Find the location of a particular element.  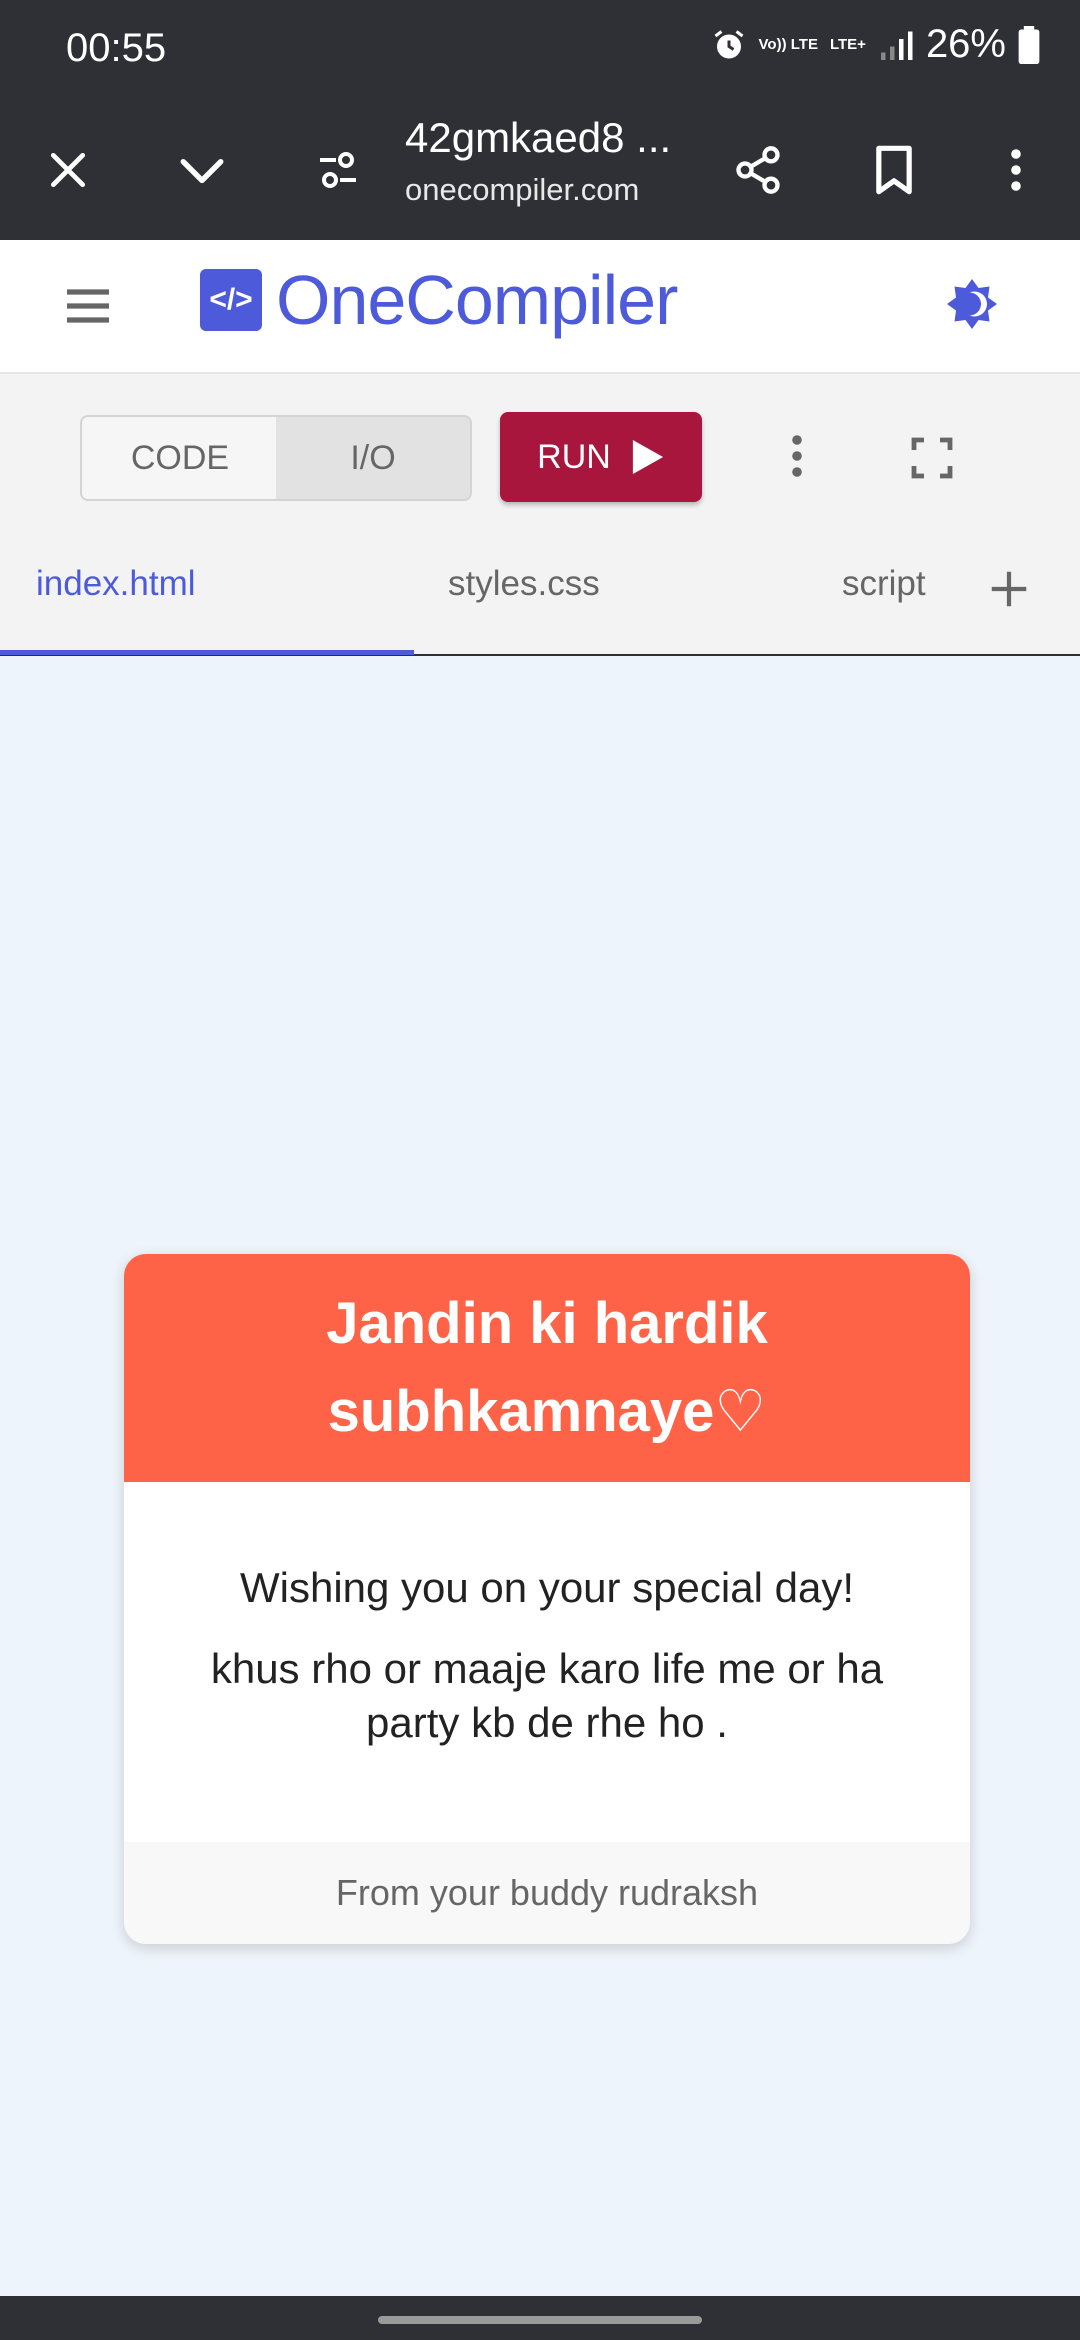

system-nav-bar is located at coordinates (540, 2318).